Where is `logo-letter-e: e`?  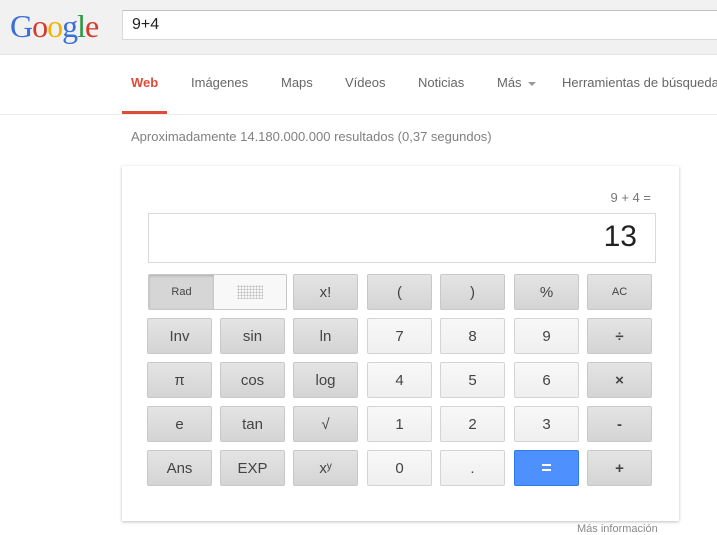
logo-letter-e: e is located at coordinates (92, 26).